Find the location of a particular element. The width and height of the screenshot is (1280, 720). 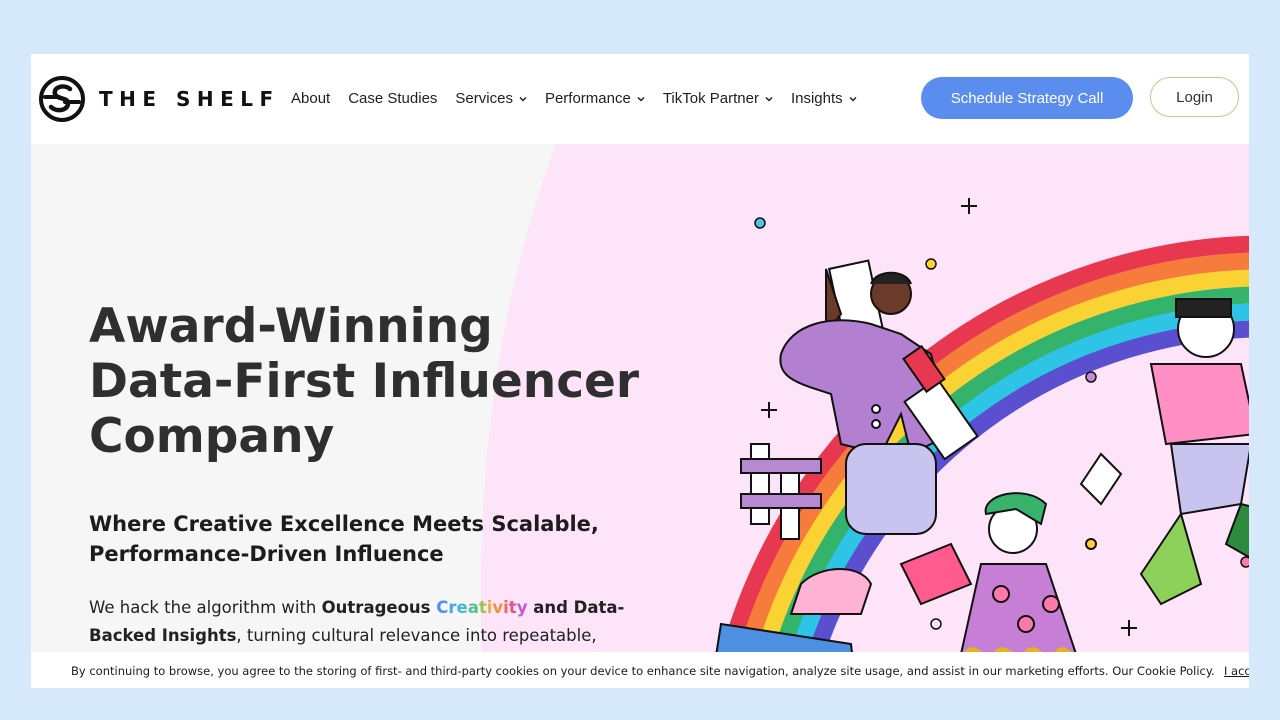

brand-logo: THE SHELF is located at coordinates (158, 99).